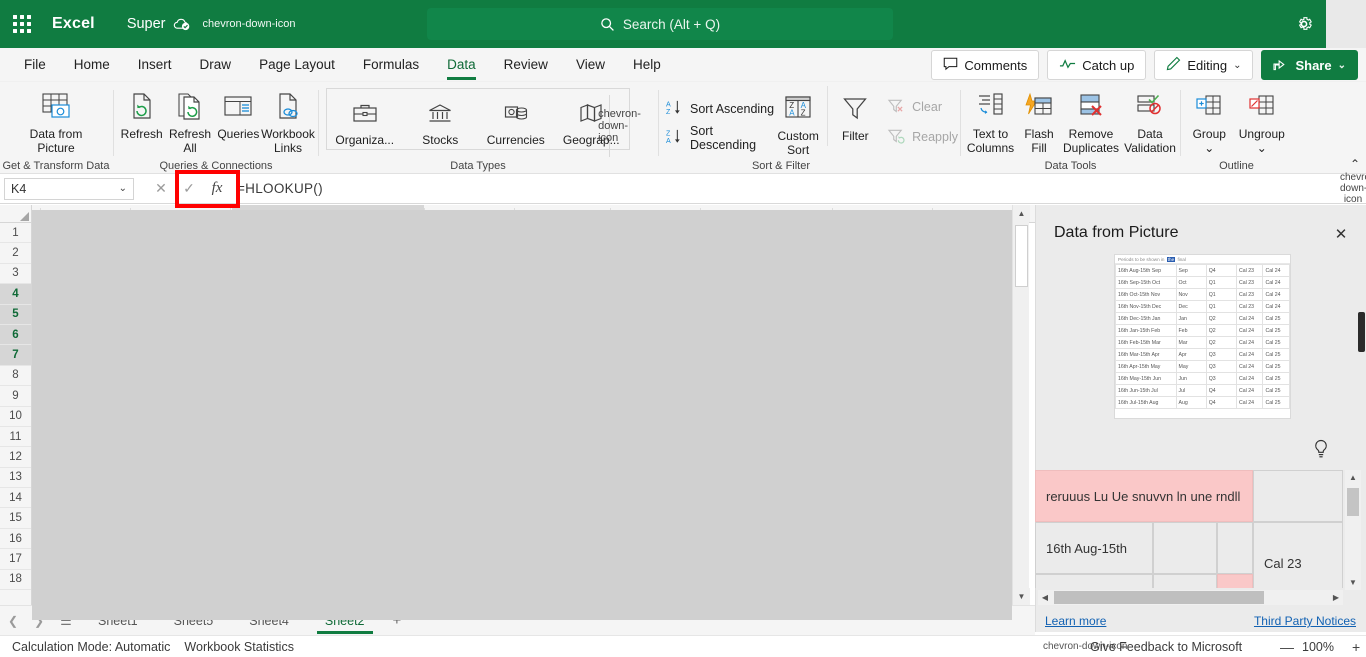 This screenshot has width=1366, height=657. What do you see at coordinates (15, 417) in the screenshot?
I see `row-header-10: 10` at bounding box center [15, 417].